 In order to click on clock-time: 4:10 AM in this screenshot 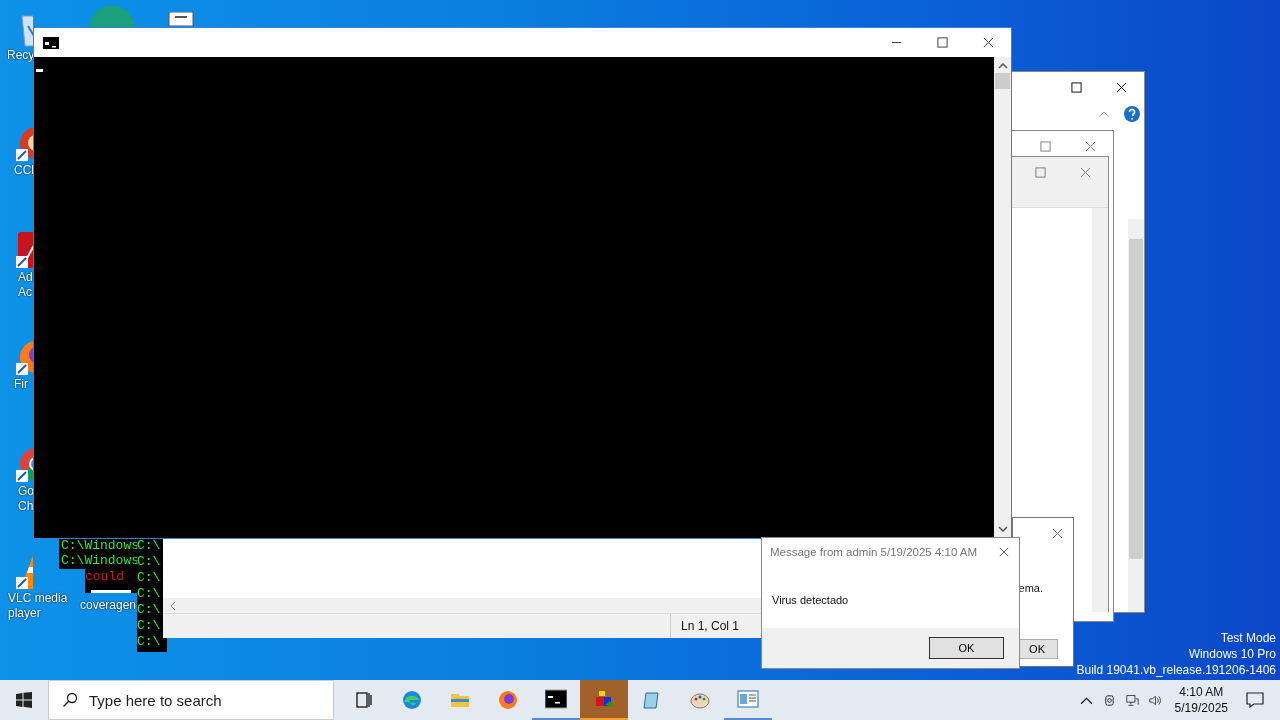, I will do `click(1201, 692)`.